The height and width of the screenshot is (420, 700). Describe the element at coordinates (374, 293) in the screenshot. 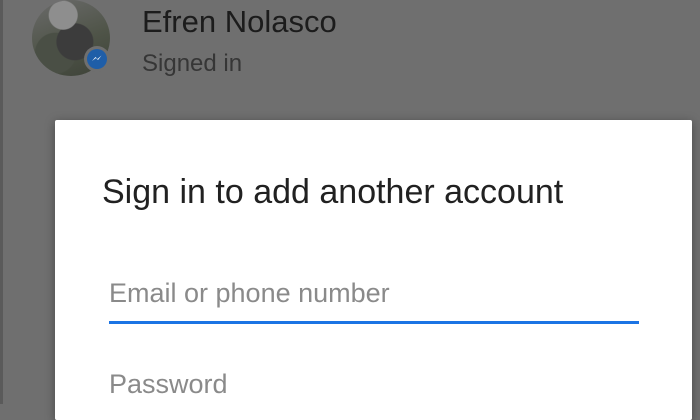

I see `email-field` at that location.